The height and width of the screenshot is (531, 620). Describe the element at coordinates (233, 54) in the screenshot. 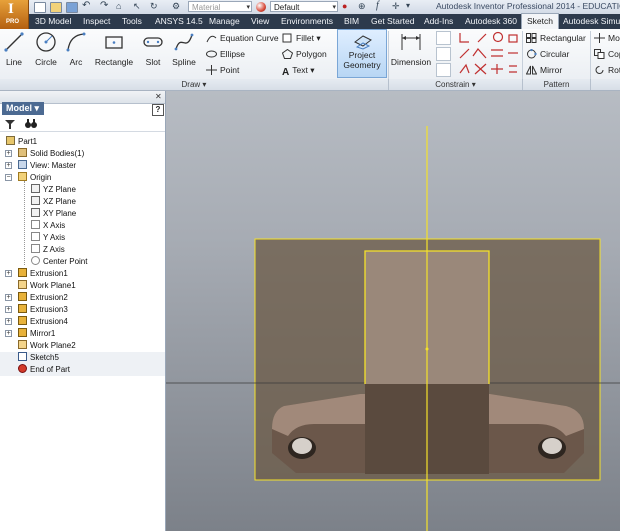

I see `ellipse-label: Ellipse` at that location.